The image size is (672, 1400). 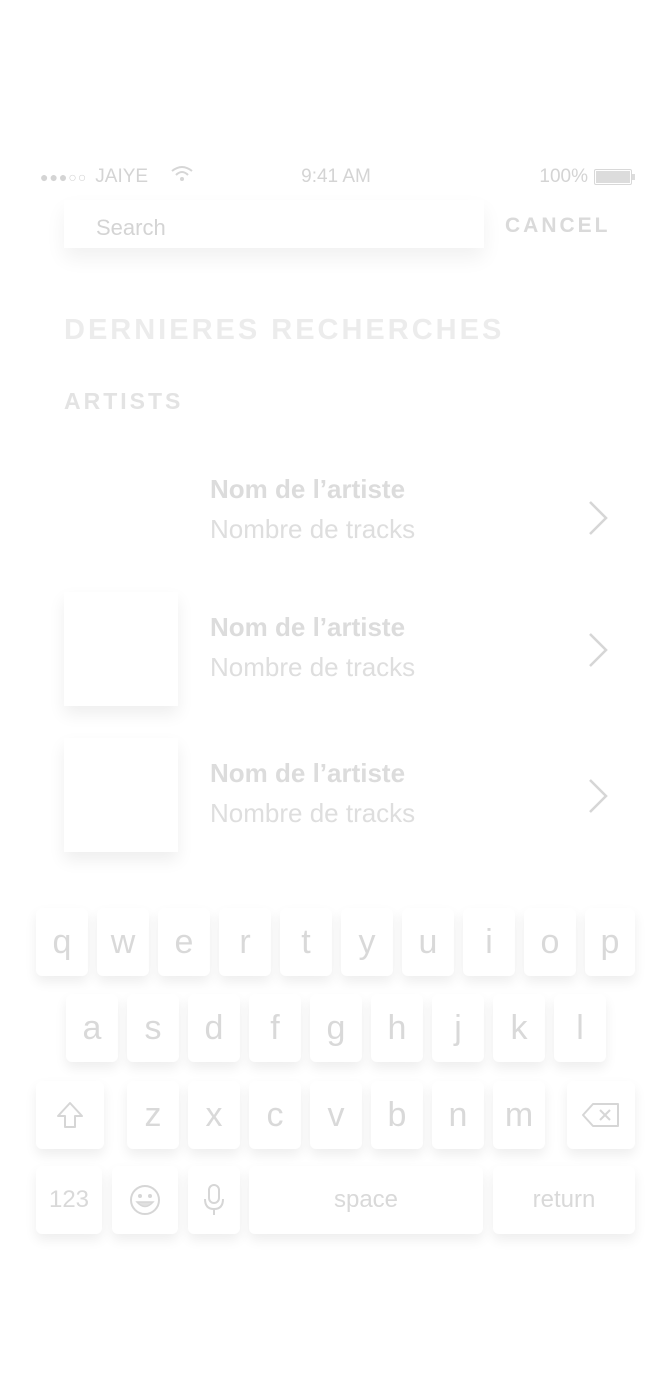 What do you see at coordinates (550, 942) in the screenshot?
I see `key-o: o` at bounding box center [550, 942].